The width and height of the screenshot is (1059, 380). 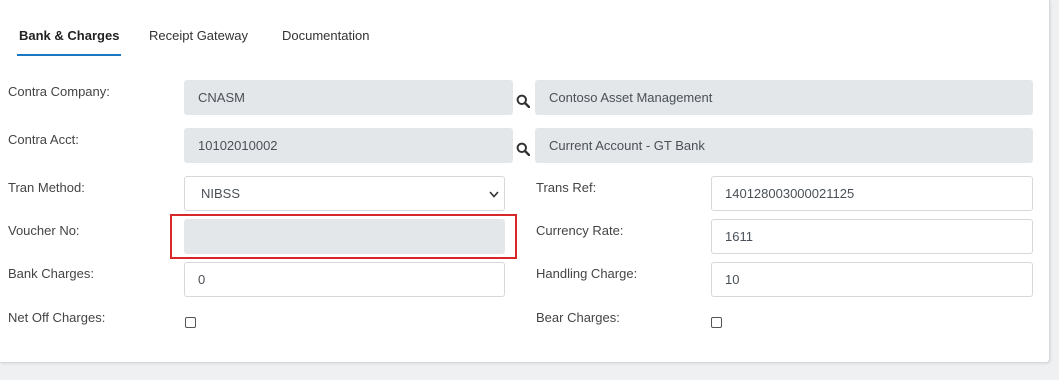 What do you see at coordinates (69, 55) in the screenshot?
I see `active-tab-indicator` at bounding box center [69, 55].